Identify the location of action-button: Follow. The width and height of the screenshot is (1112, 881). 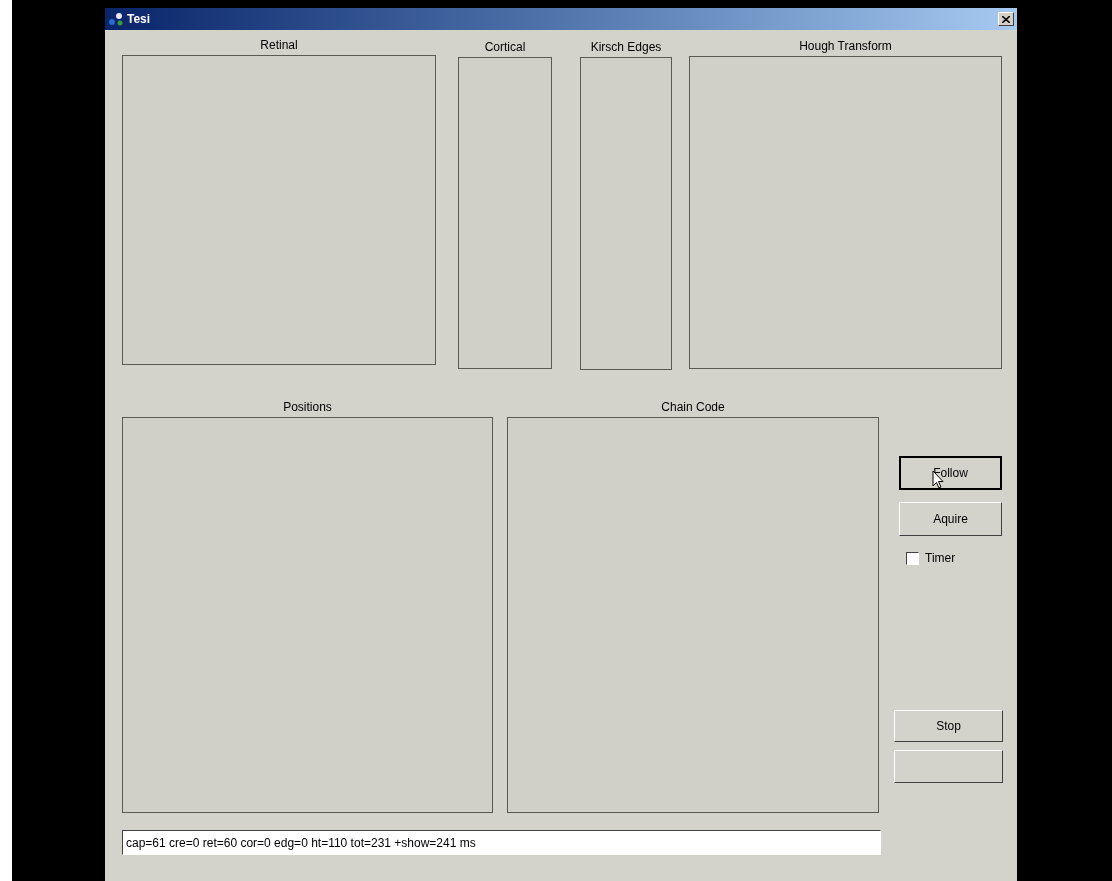
(950, 473).